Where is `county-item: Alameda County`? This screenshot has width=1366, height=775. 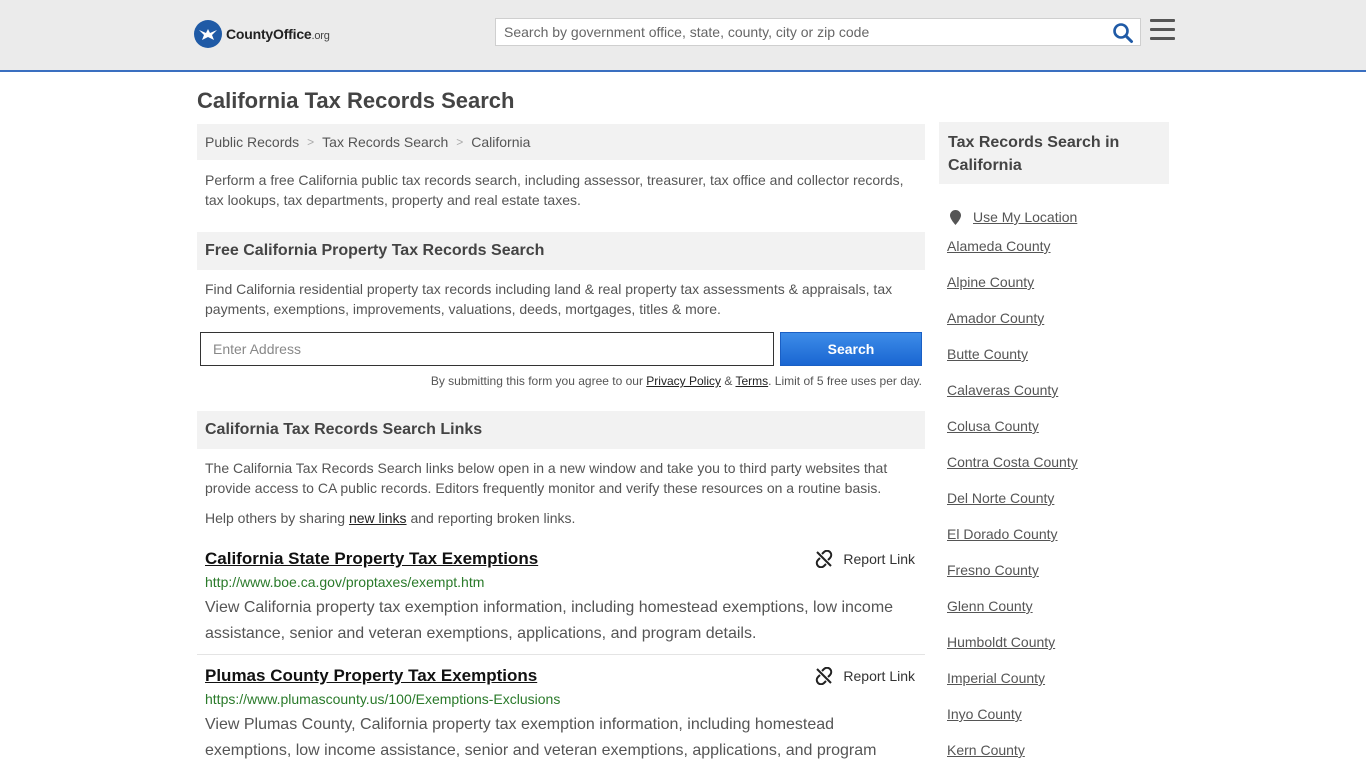 county-item: Alameda County is located at coordinates (1012, 253).